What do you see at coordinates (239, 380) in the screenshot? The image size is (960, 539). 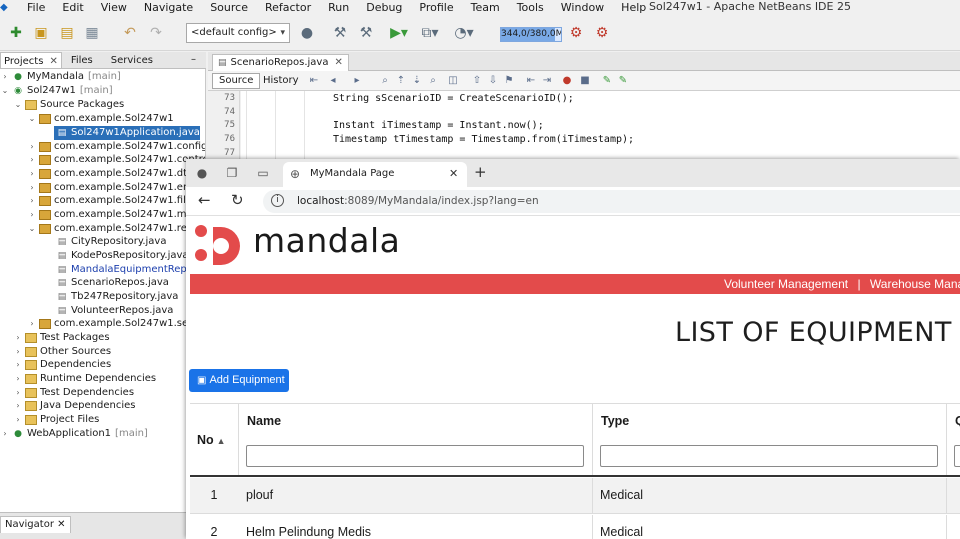 I see `add-equipment-button: ▣ Add Equipment` at bounding box center [239, 380].